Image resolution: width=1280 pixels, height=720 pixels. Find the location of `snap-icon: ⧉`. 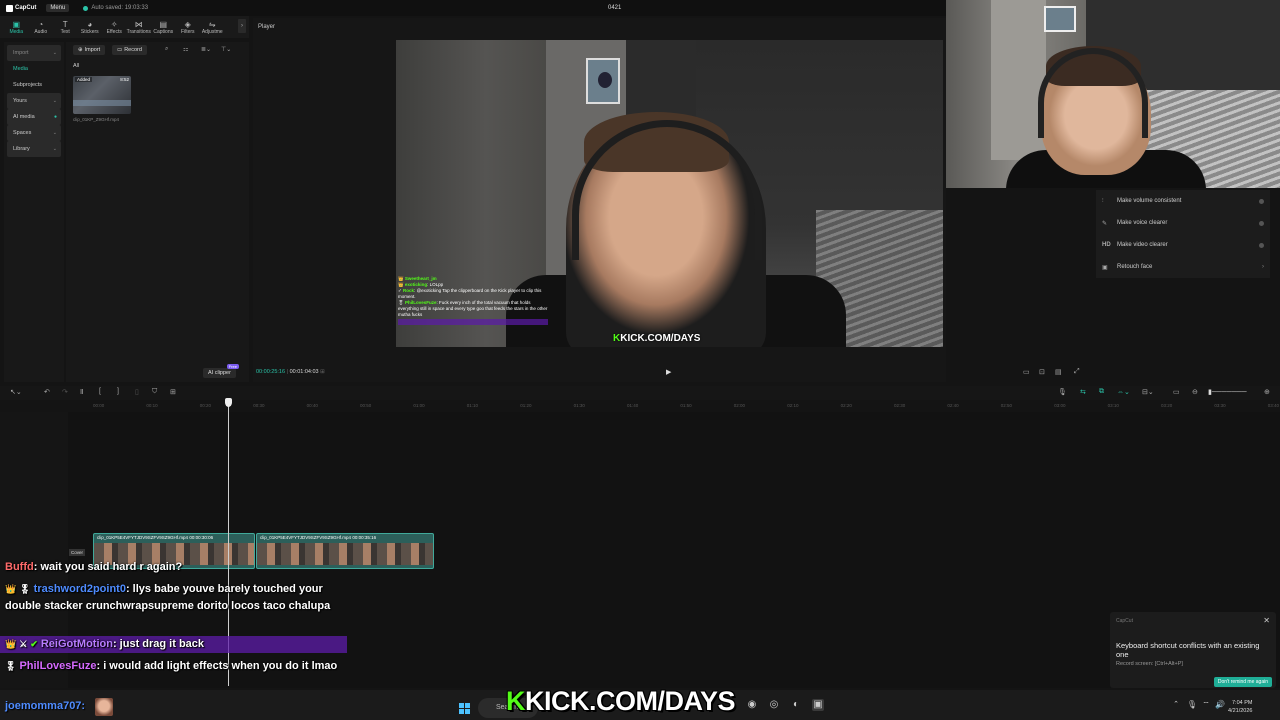

snap-icon: ⧉ is located at coordinates (1101, 392).